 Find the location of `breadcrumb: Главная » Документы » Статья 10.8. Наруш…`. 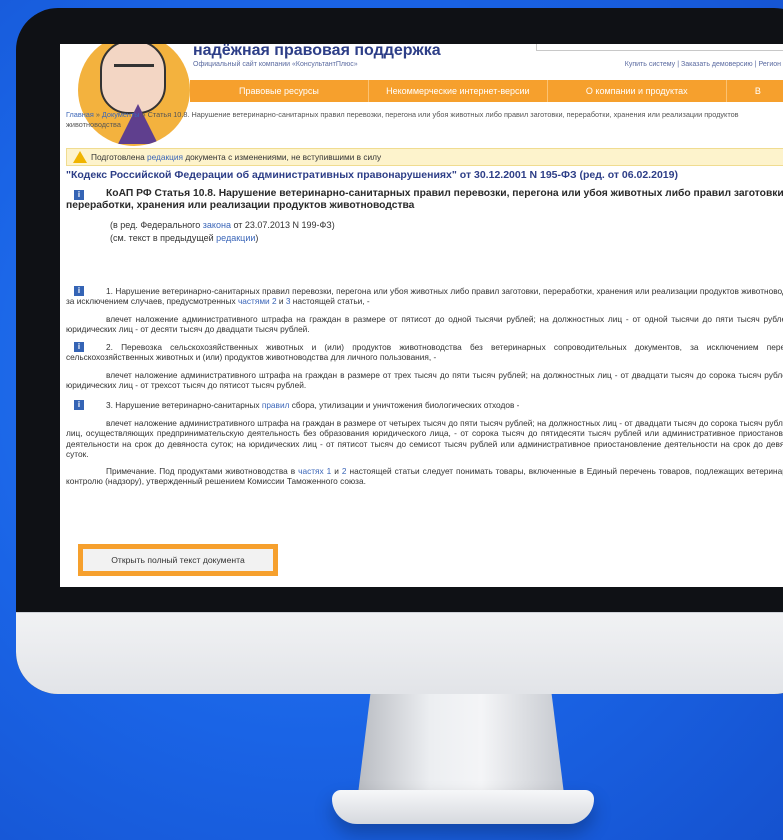

breadcrumb: Главная » Документы » Статья 10.8. Наруш… is located at coordinates (402, 119).